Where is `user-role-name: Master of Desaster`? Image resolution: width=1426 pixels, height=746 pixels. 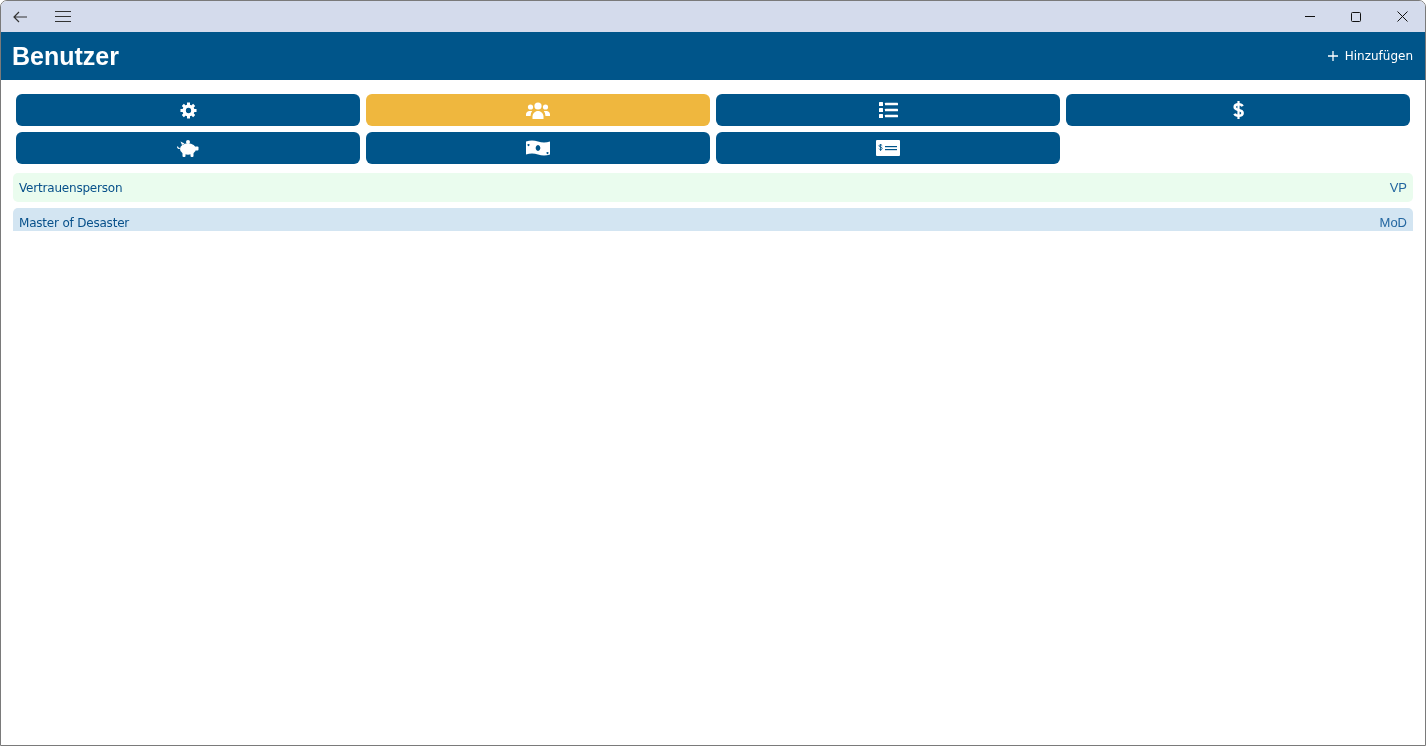
user-role-name: Master of Desaster is located at coordinates (74, 222).